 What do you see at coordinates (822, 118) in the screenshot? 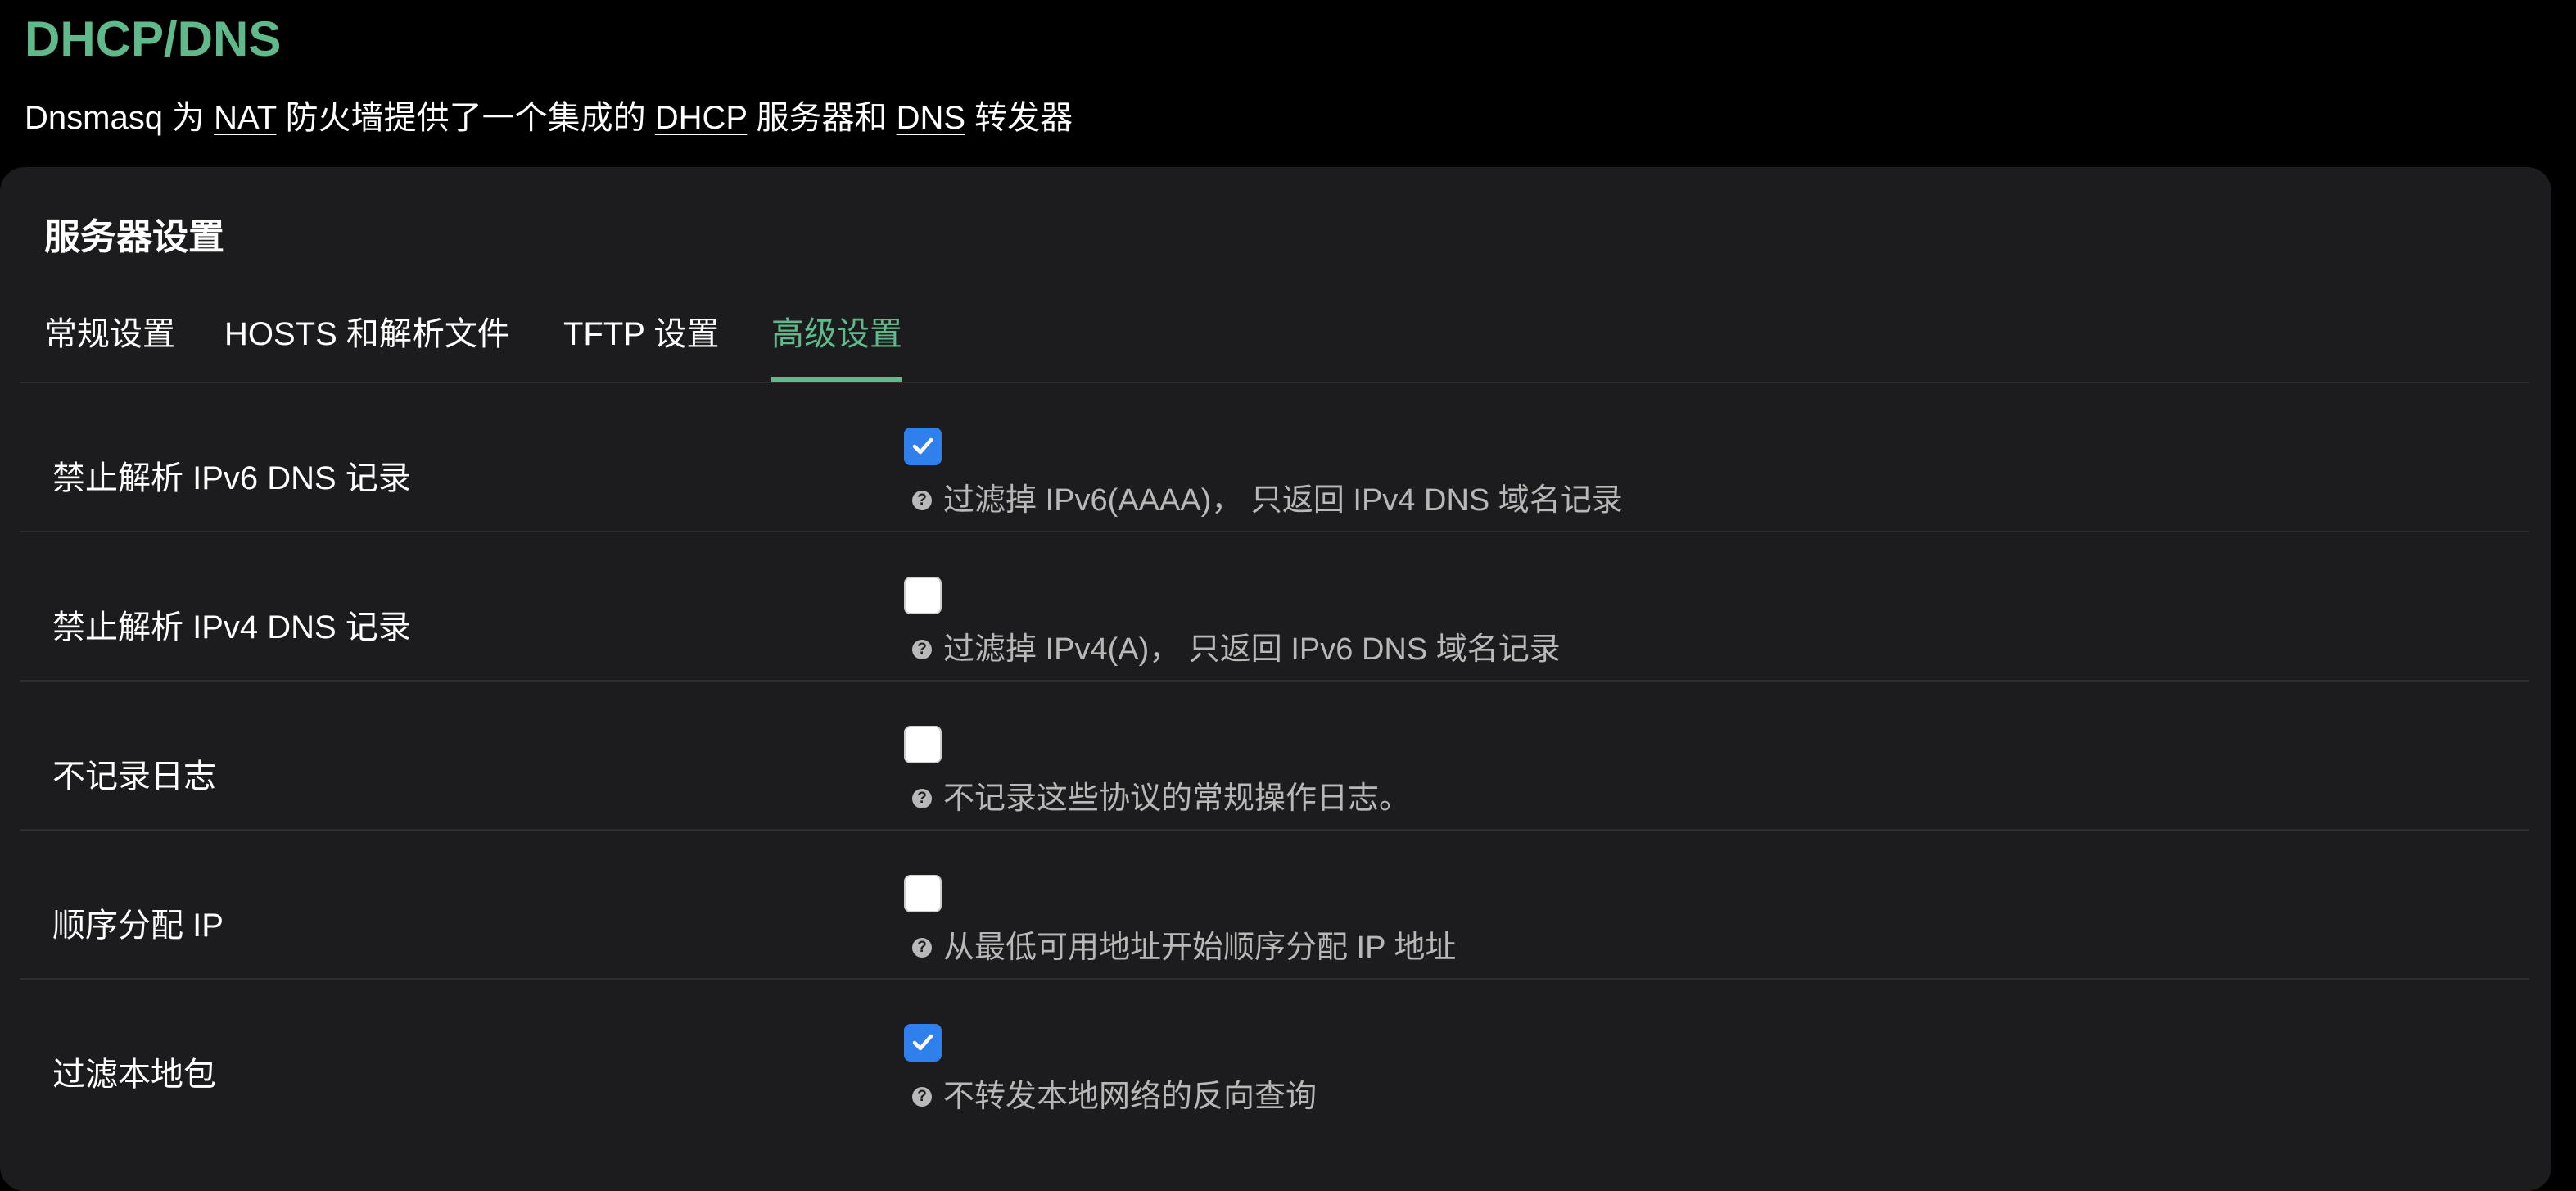
I see `description-text-3: 服务器和` at bounding box center [822, 118].